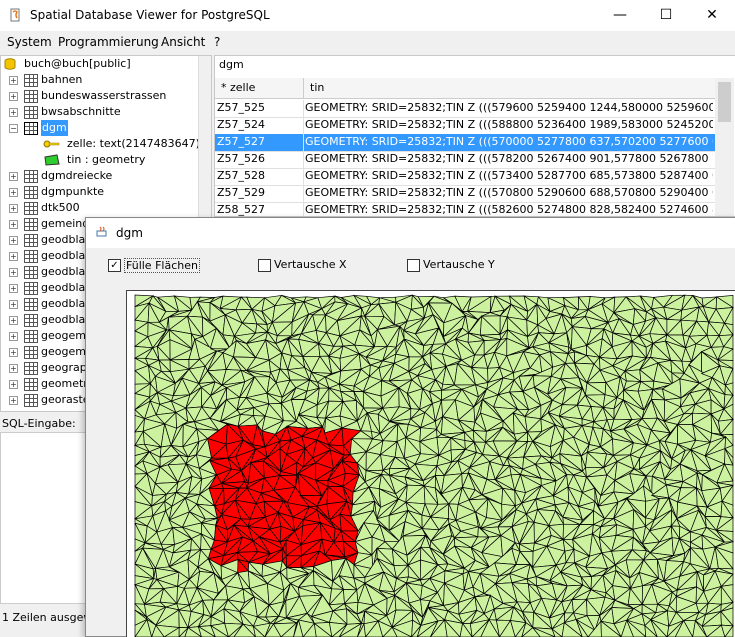  Describe the element at coordinates (29, 42) in the screenshot. I see `menu-system: System` at that location.